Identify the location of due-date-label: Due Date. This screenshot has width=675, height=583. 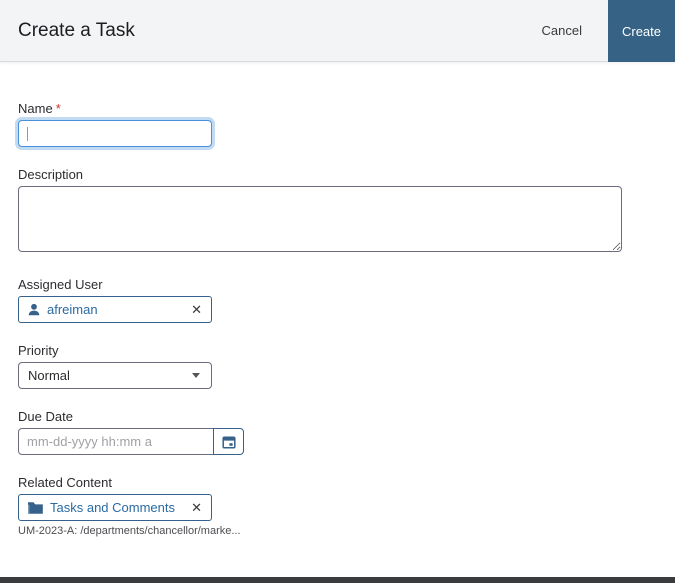
(45, 416).